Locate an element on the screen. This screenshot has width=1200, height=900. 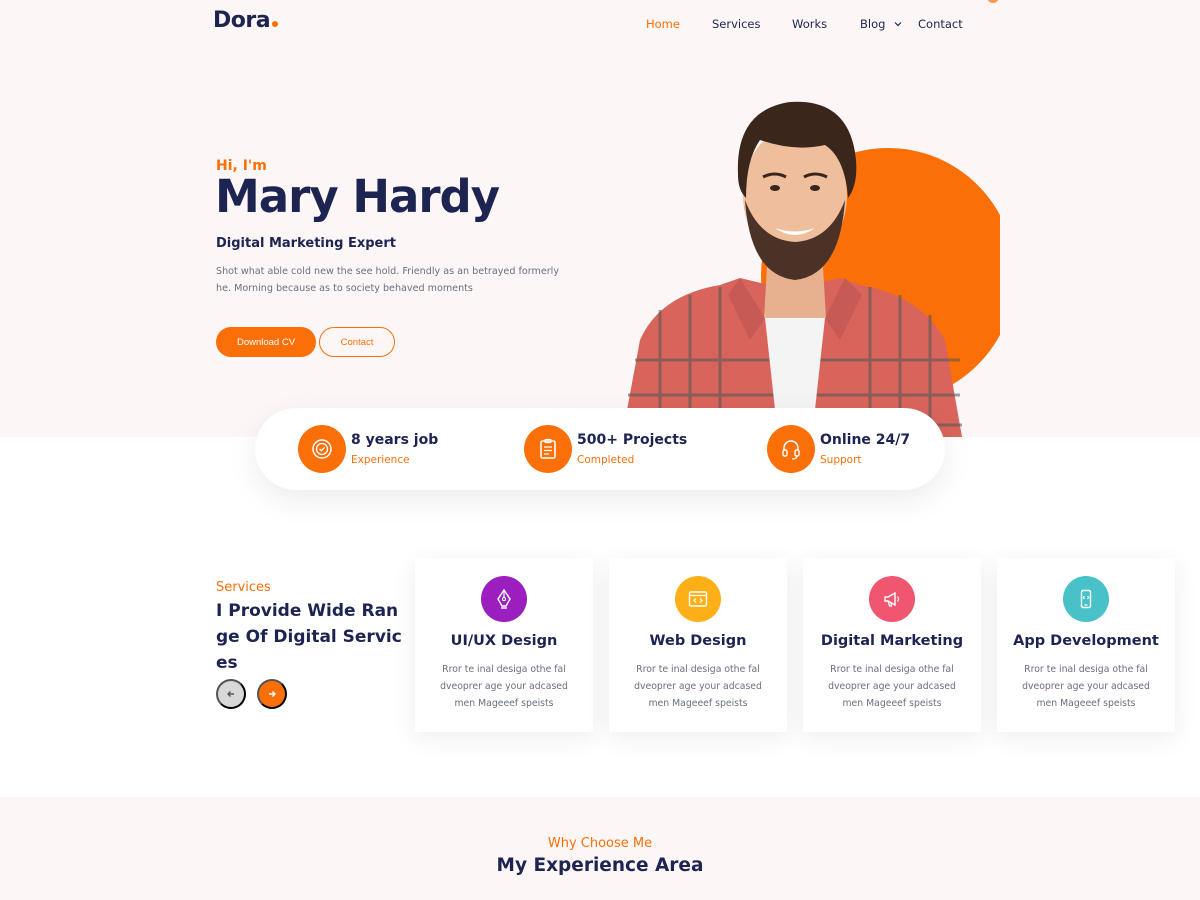
experience-subtitle: Why Choose Me is located at coordinates (600, 843).